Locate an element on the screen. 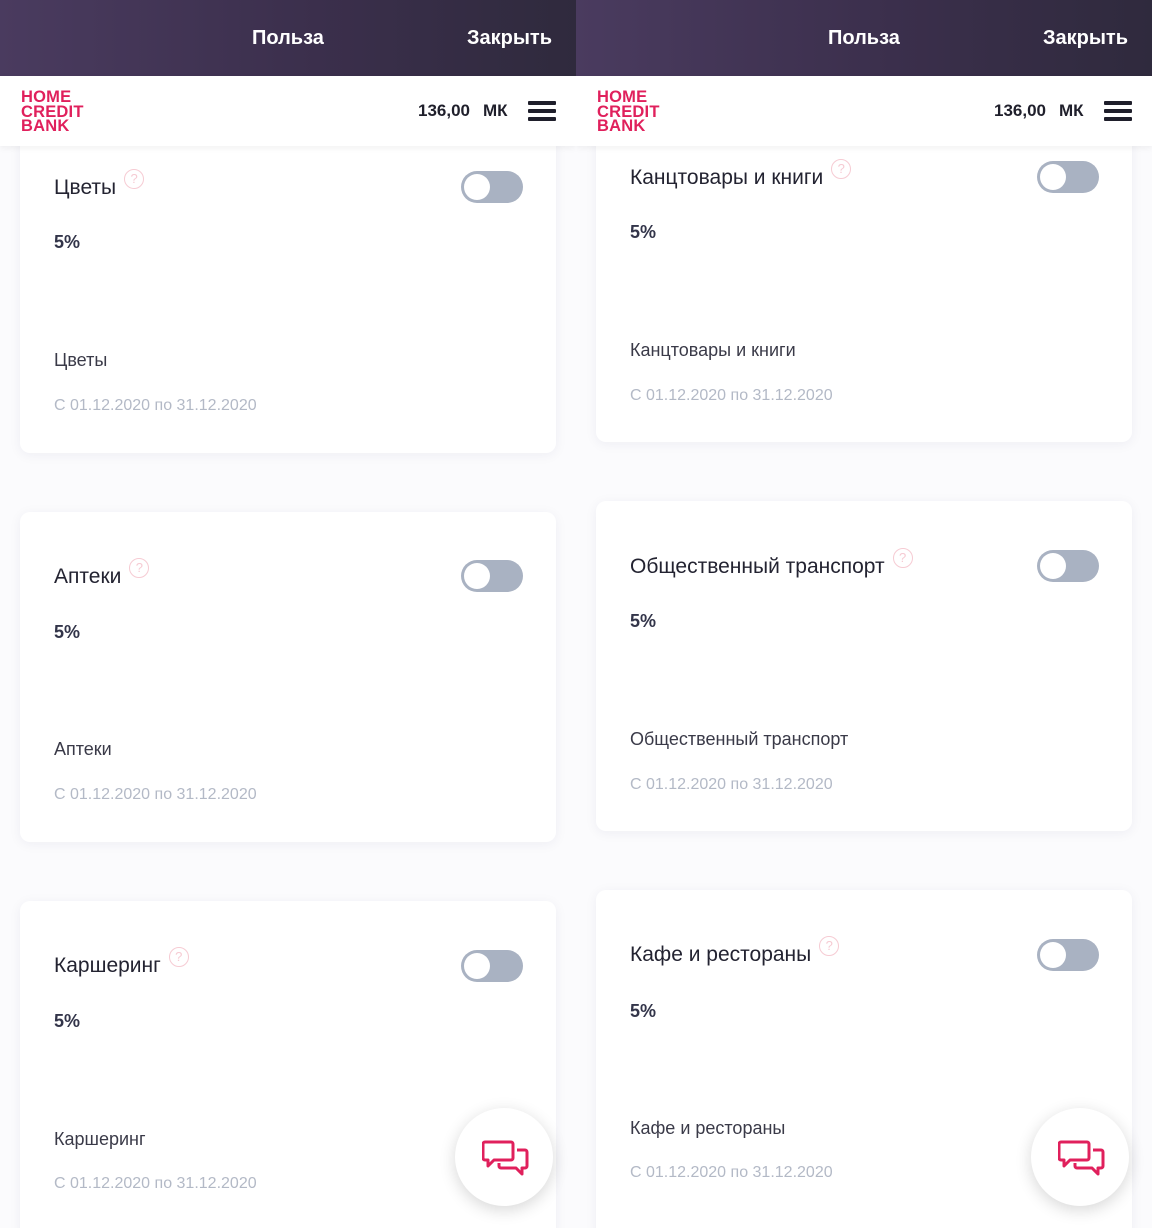 This screenshot has height=1228, width=1152. category-title: Аптеки? is located at coordinates (102, 574).